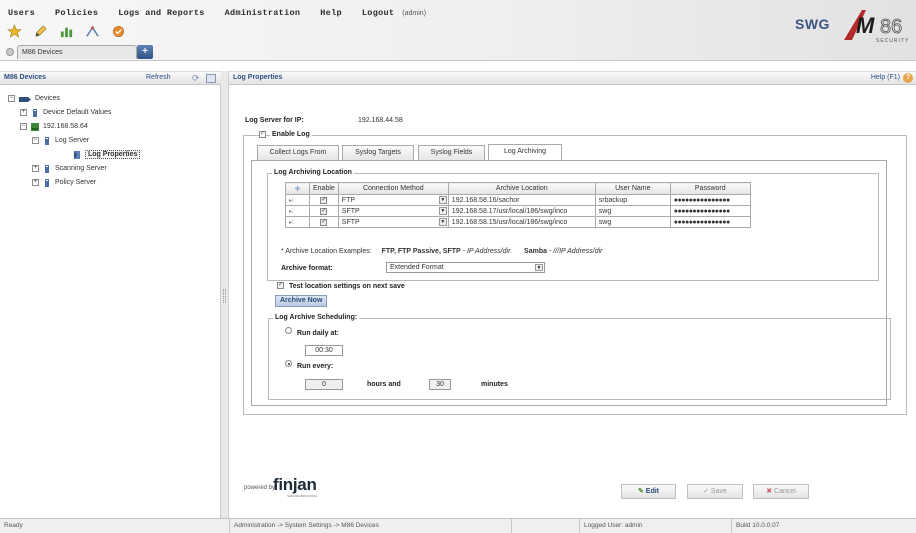  Describe the element at coordinates (65, 112) in the screenshot. I see `tree-node-device-default-values: + Device Default Values` at that location.